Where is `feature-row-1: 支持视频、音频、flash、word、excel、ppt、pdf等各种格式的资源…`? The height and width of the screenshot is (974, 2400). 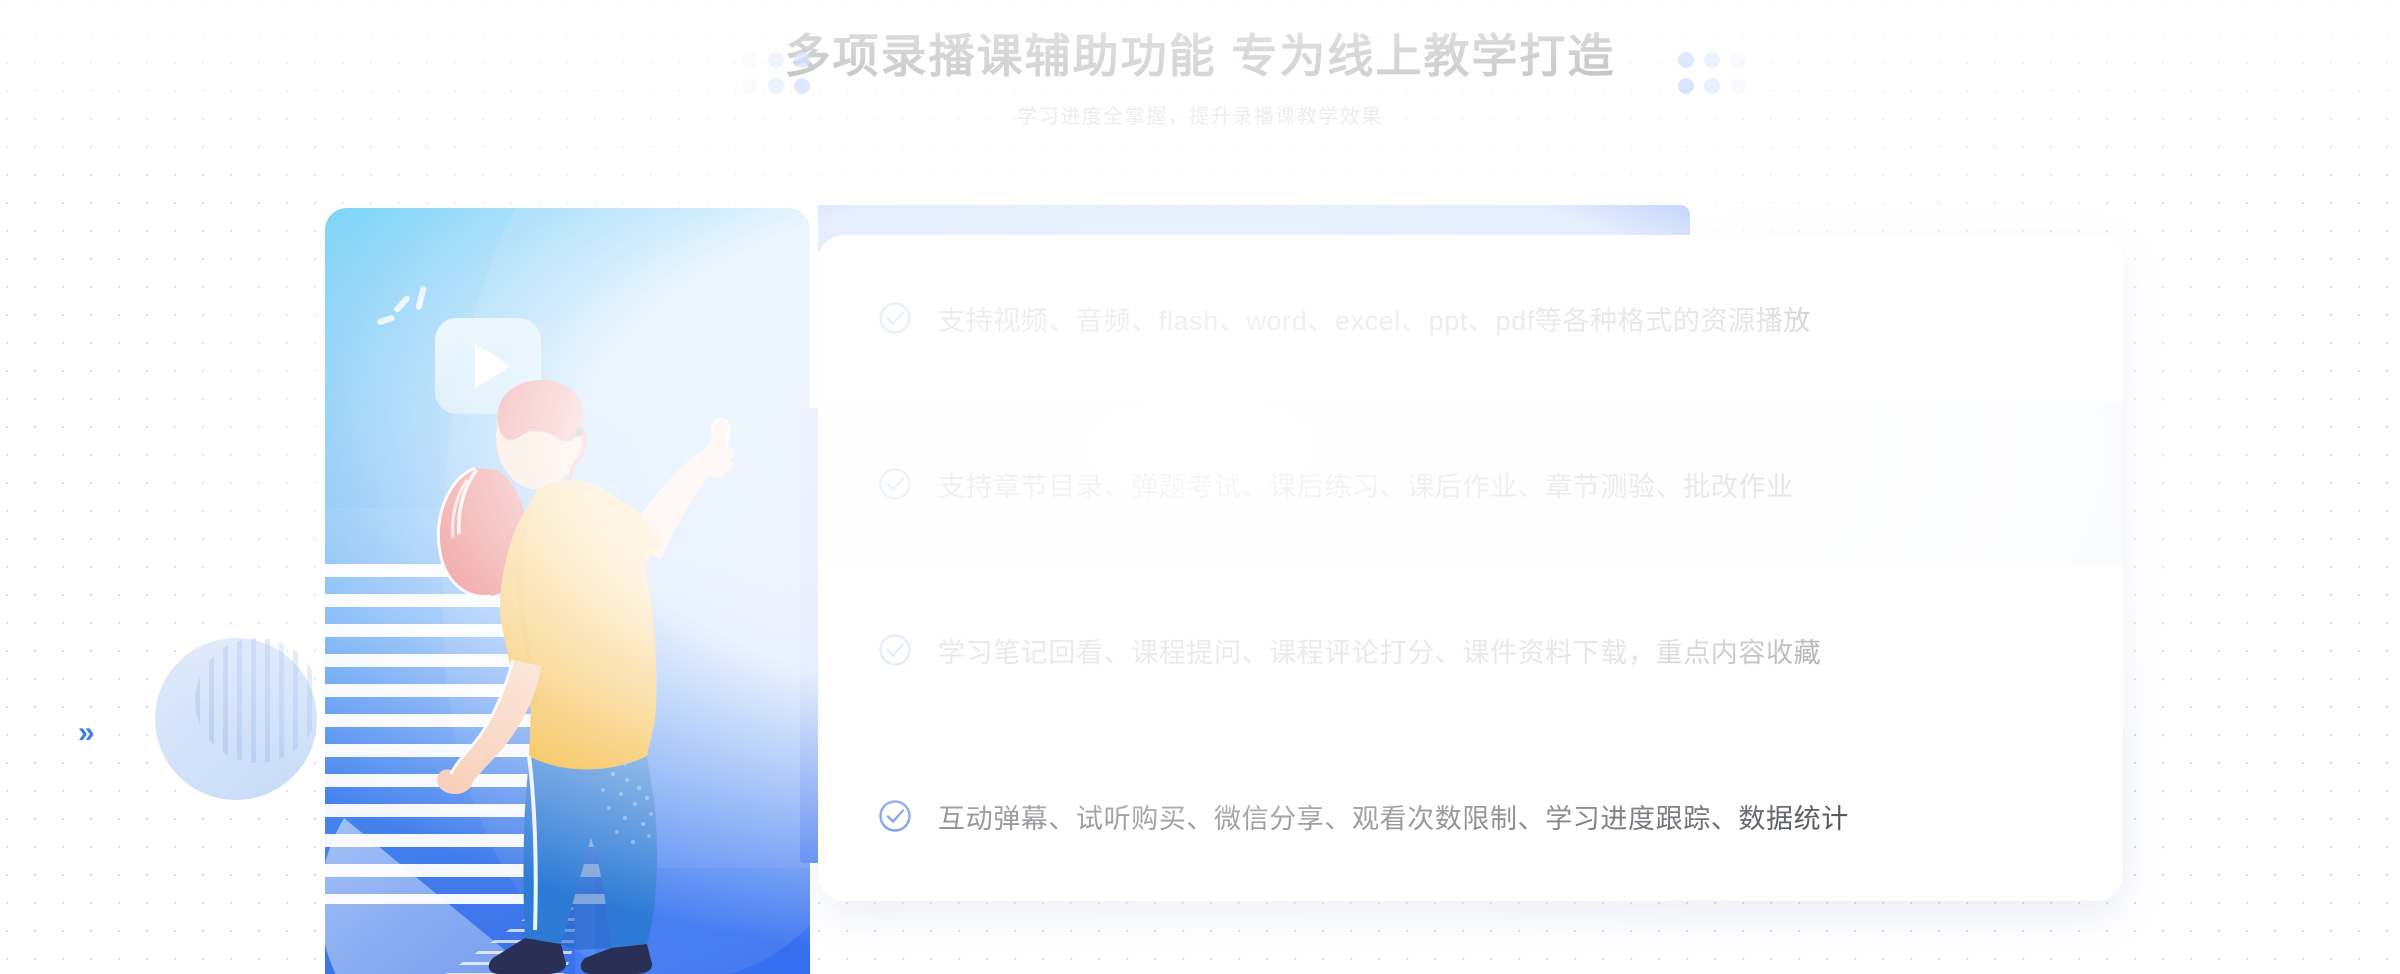 feature-row-1: 支持视频、音频、flash、word、excel、ppt、pdf等各种格式的资源… is located at coordinates (1470, 318).